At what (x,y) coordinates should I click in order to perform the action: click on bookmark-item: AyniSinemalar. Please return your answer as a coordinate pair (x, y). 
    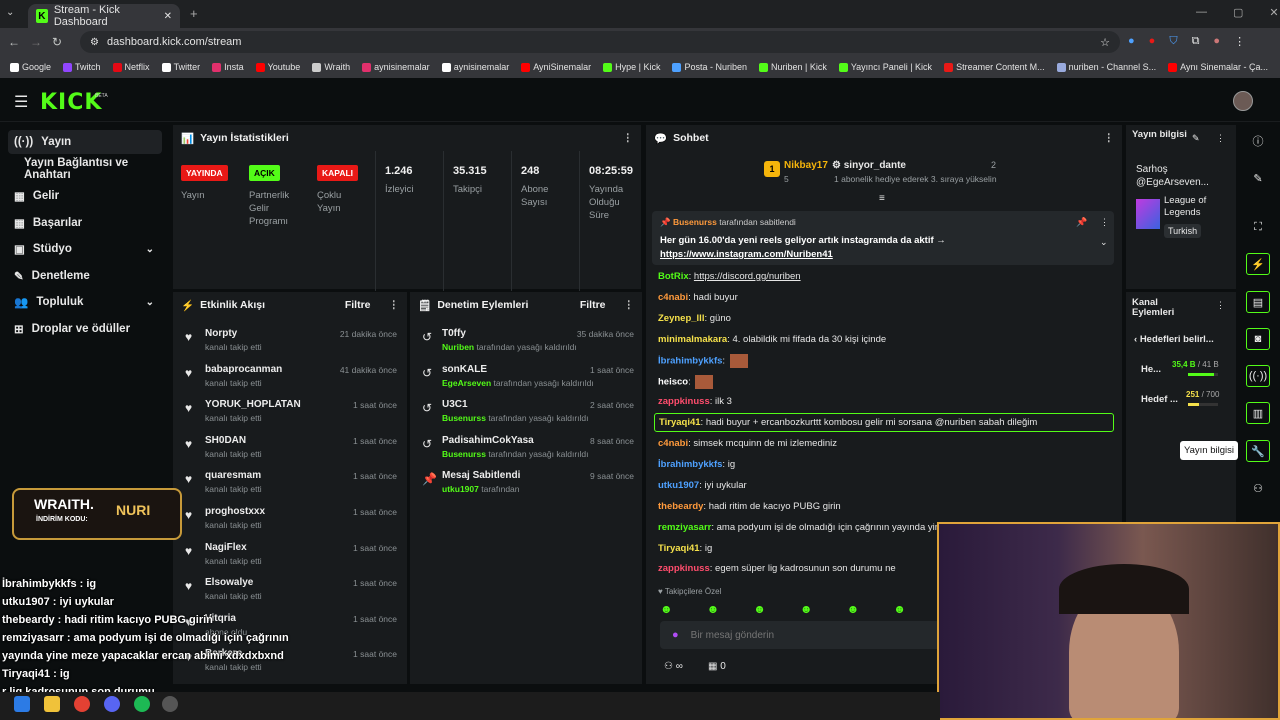
    Looking at the image, I should click on (556, 67).